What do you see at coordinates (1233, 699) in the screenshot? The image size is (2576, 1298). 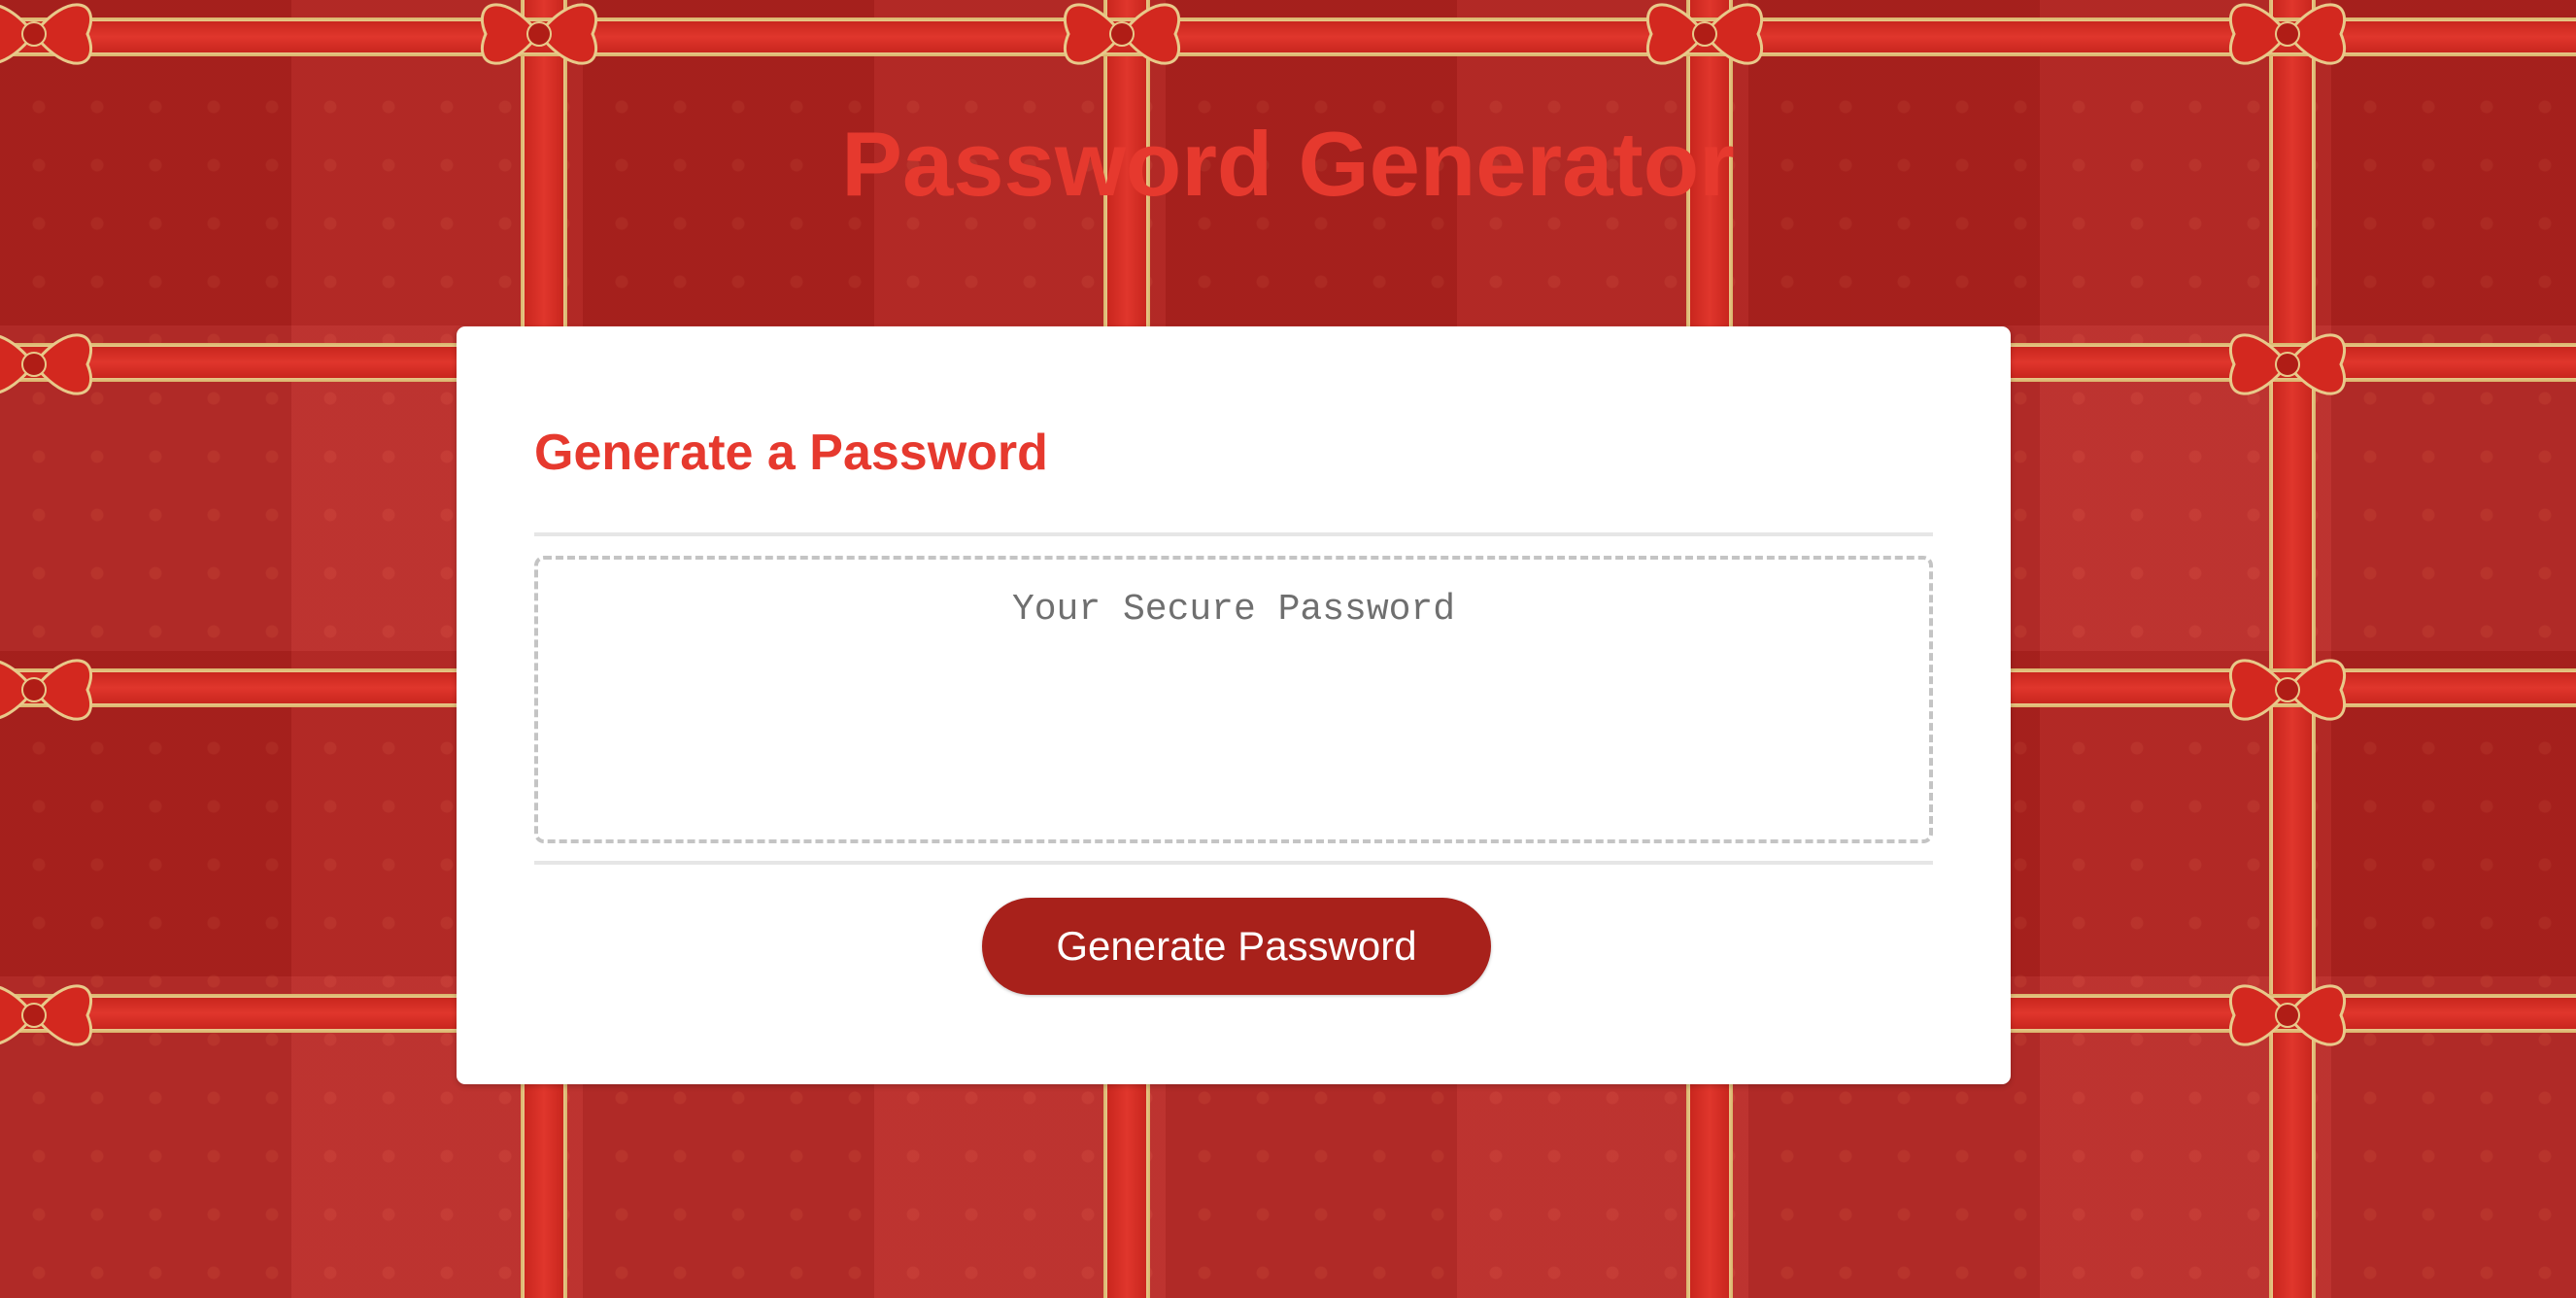 I see `password-output-field` at bounding box center [1233, 699].